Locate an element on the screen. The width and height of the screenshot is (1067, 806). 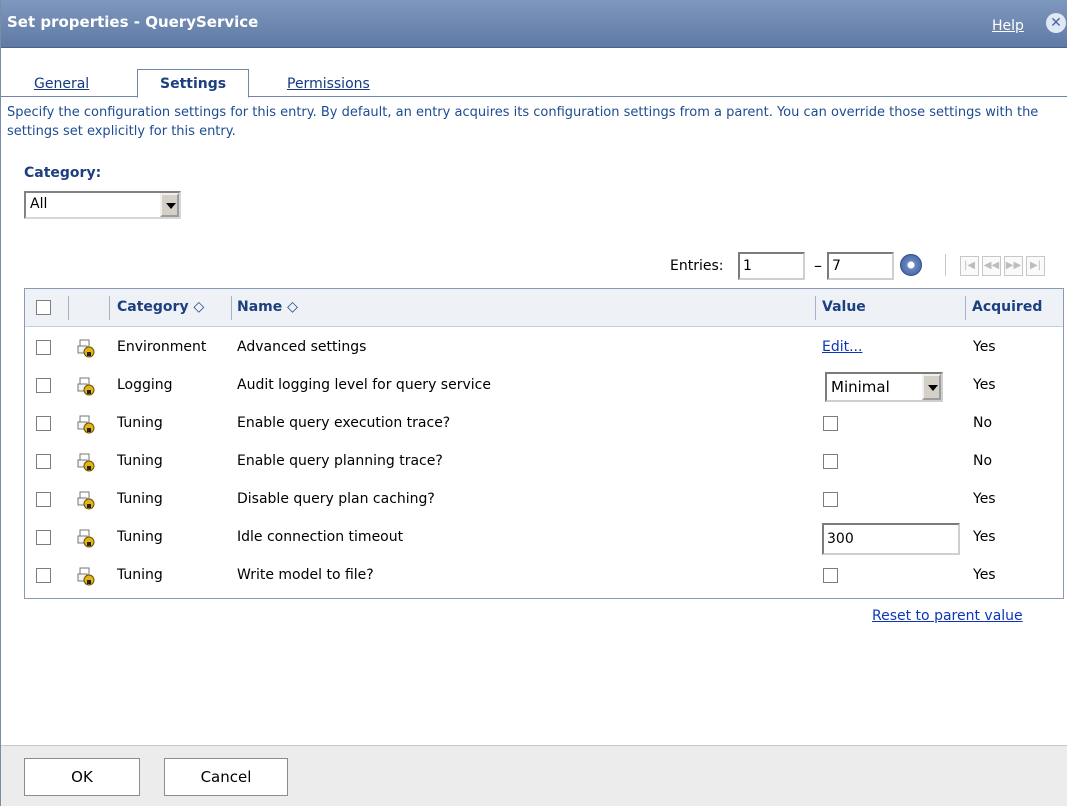
next-page-icon: ▶▶ is located at coordinates (1013, 266).